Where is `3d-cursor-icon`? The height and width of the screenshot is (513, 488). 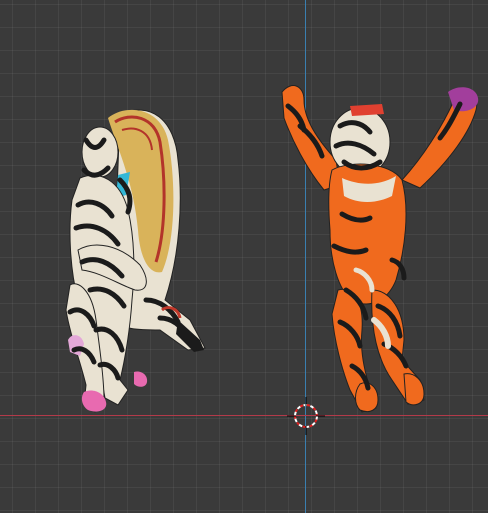 3d-cursor-icon is located at coordinates (306, 416).